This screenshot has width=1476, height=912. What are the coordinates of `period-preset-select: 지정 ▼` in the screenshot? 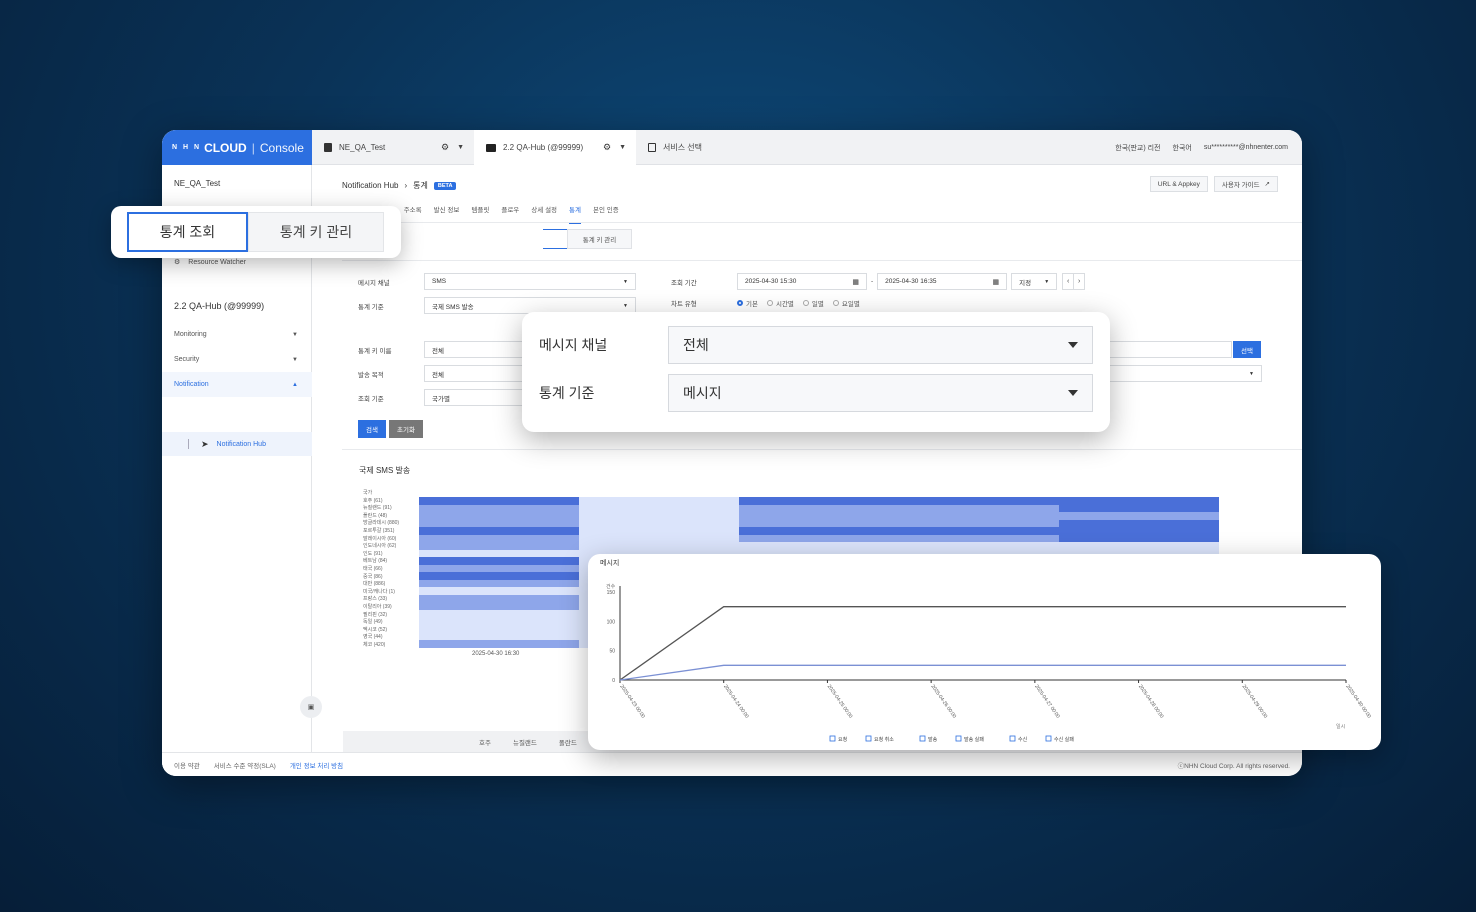 It's located at (1034, 281).